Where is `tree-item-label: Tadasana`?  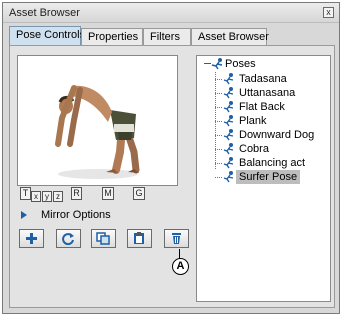 tree-item-label: Tadasana is located at coordinates (263, 79).